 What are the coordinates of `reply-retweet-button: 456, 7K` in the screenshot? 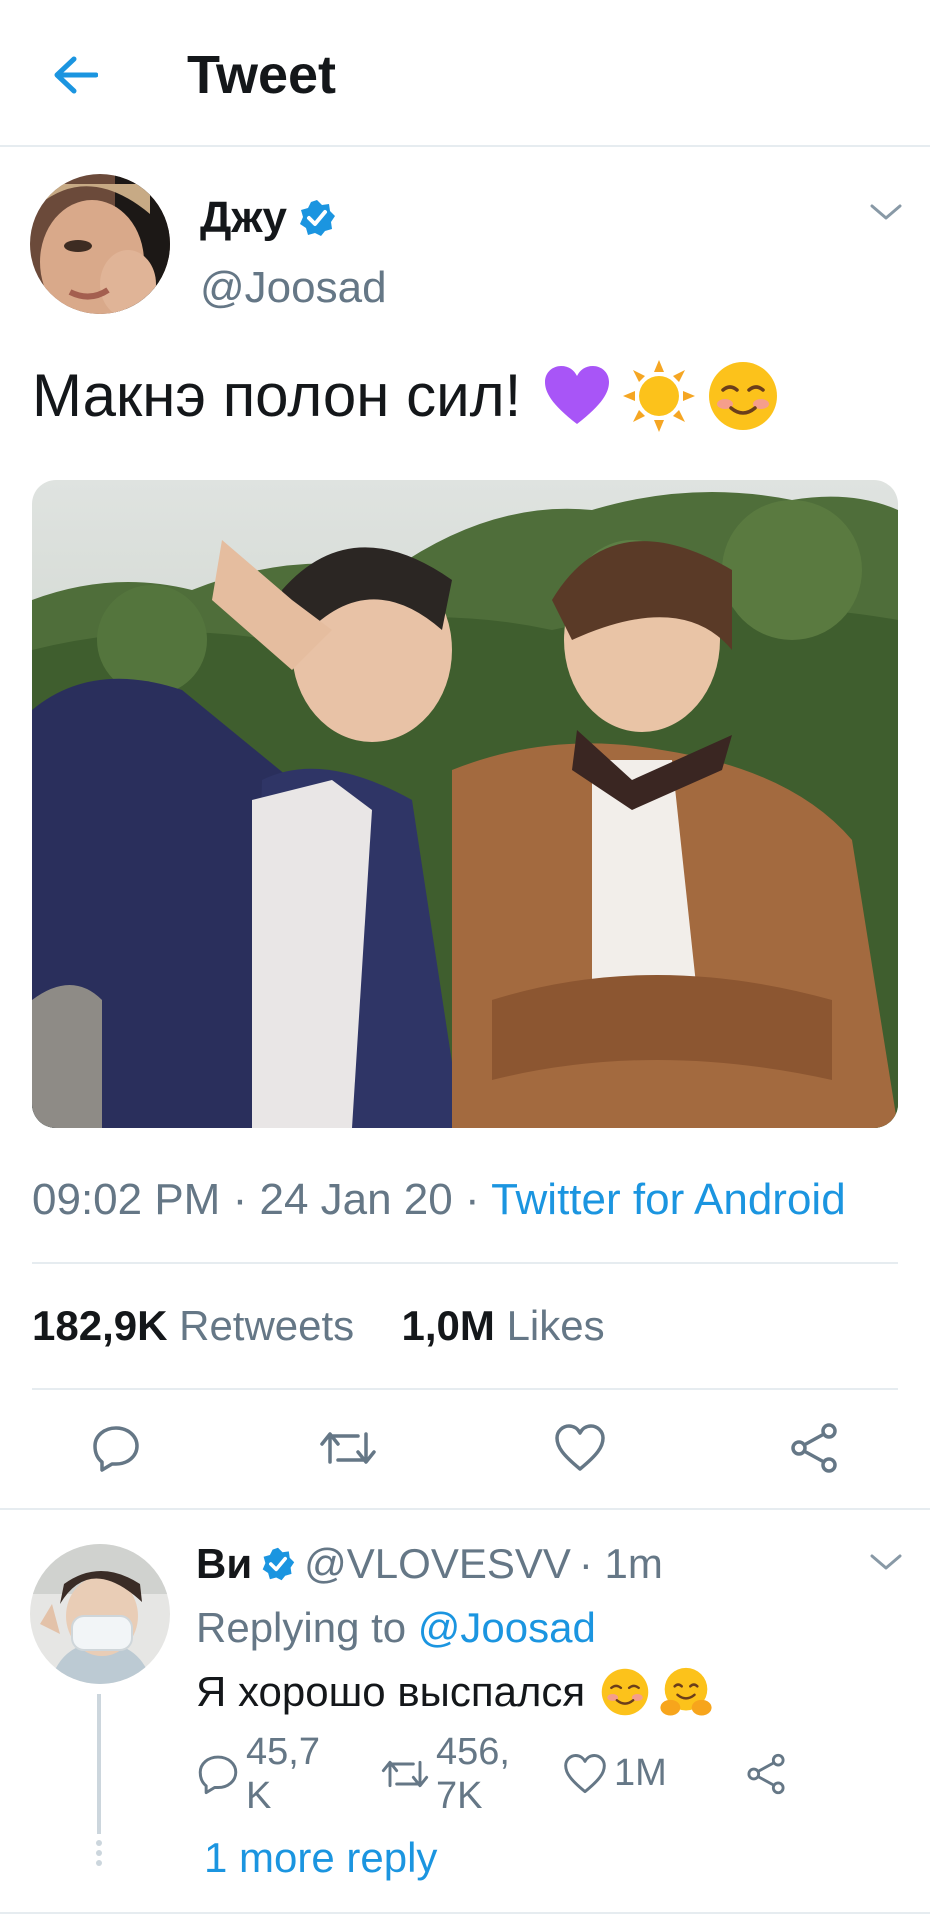 It's located at (447, 1774).